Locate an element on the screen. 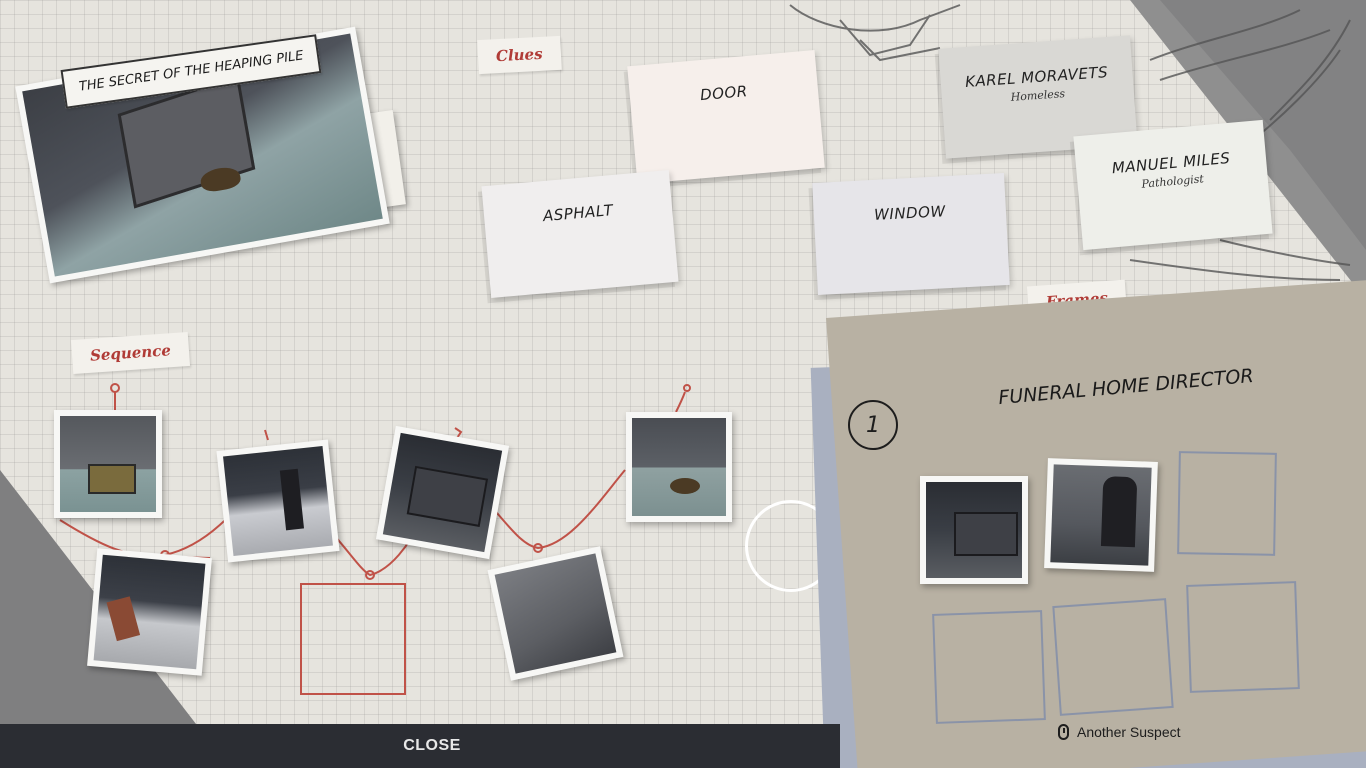 The image size is (1366, 768). sequence-label: Sequence is located at coordinates (130, 353).